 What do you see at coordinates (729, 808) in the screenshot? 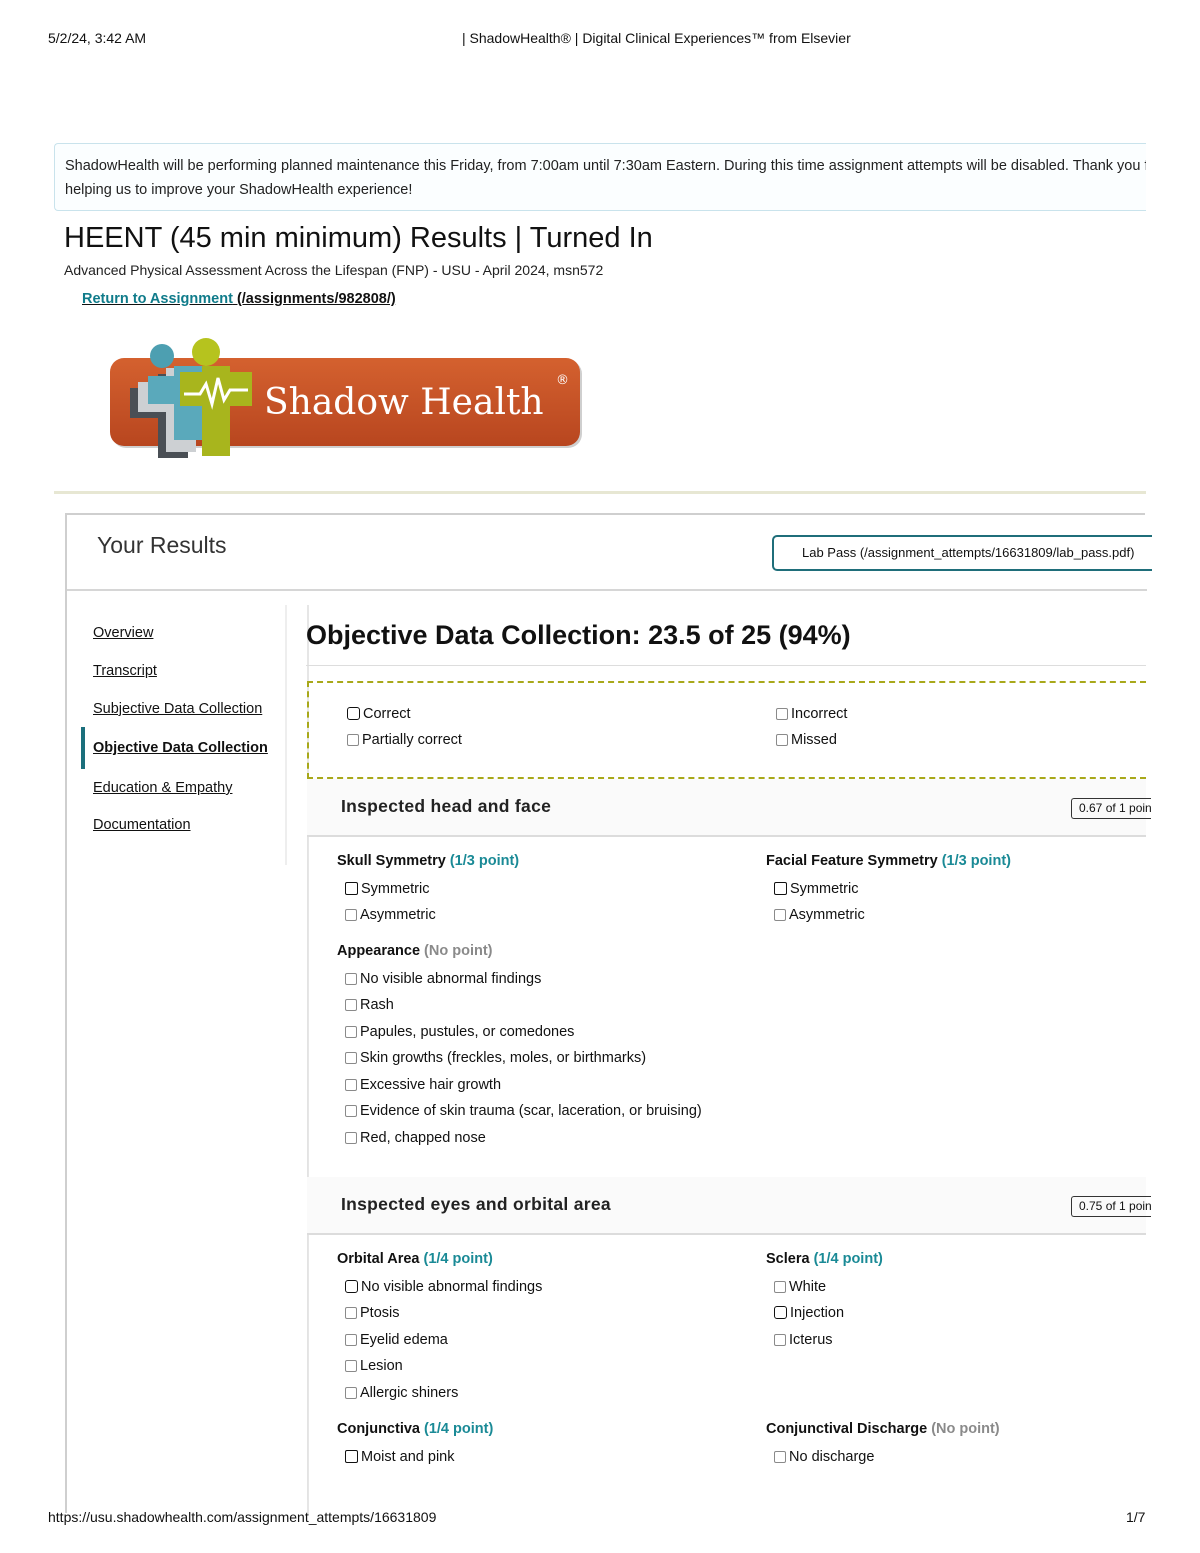
I see `card-header-head-face: Inspected head and face 0.67 of 1 point` at bounding box center [729, 808].